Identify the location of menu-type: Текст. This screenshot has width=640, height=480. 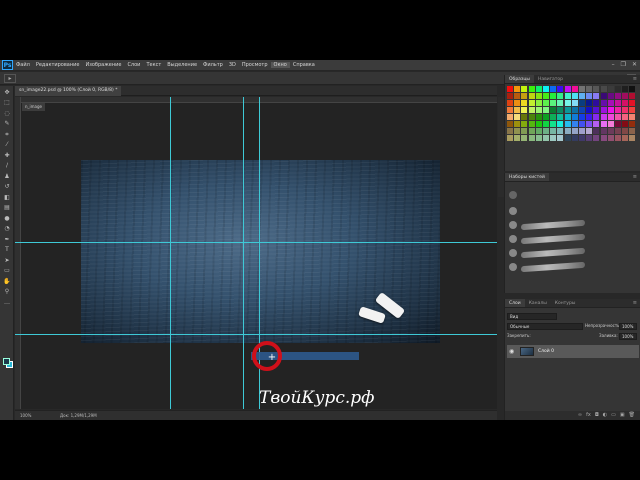
(153, 65).